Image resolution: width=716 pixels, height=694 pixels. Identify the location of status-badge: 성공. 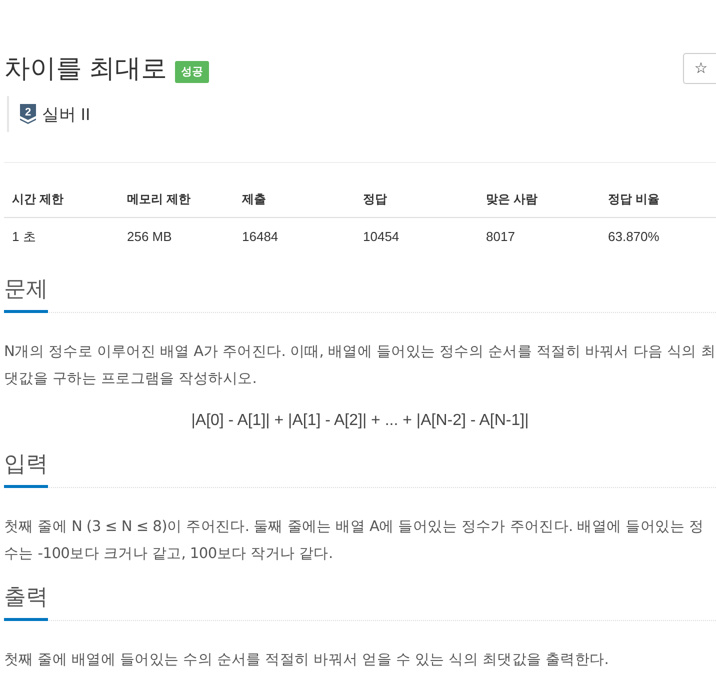
(192, 72).